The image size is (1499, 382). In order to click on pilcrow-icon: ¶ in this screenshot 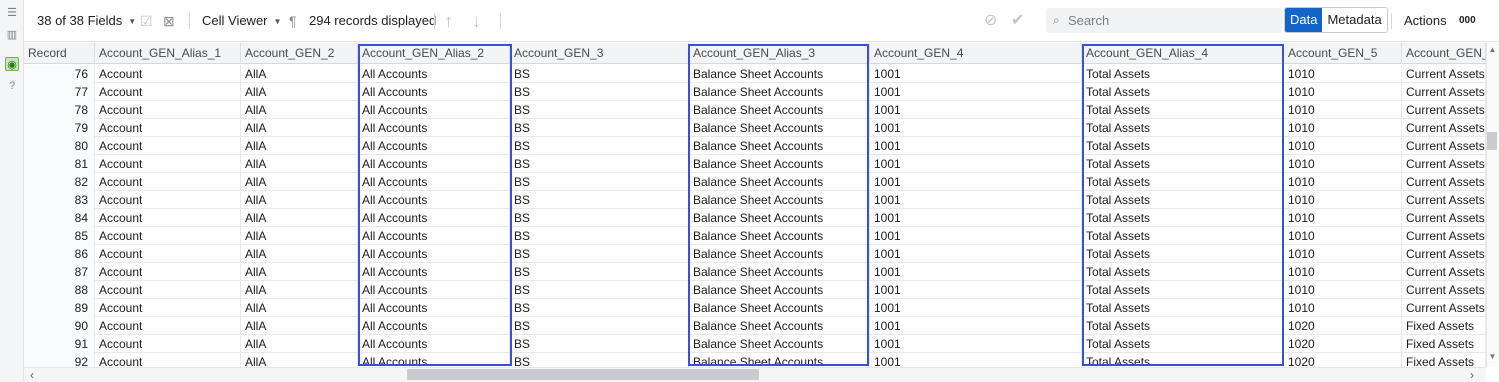, I will do `click(293, 21)`.